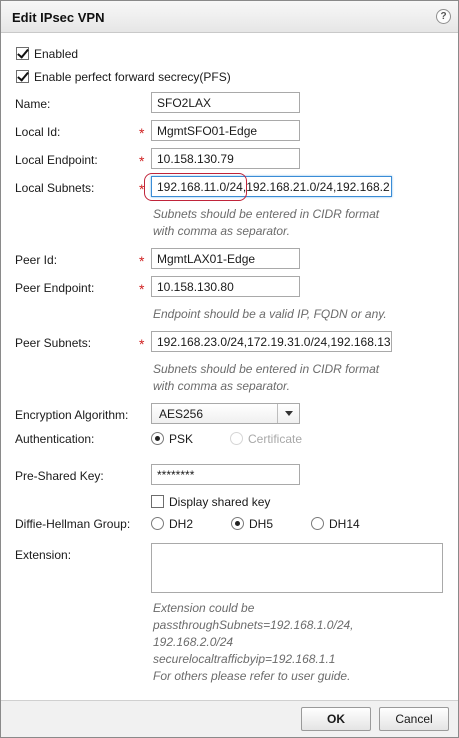 The width and height of the screenshot is (459, 738). I want to click on pfs-label: Enable perfect forward secrecy(PFS), so click(132, 77).